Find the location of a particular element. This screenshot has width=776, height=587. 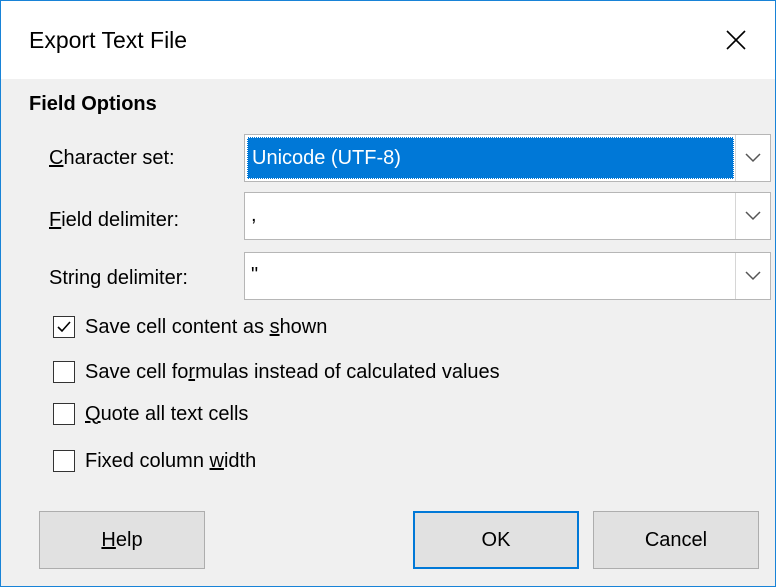

quote-all-text-label-post: uote all text cells is located at coordinates (174, 413).